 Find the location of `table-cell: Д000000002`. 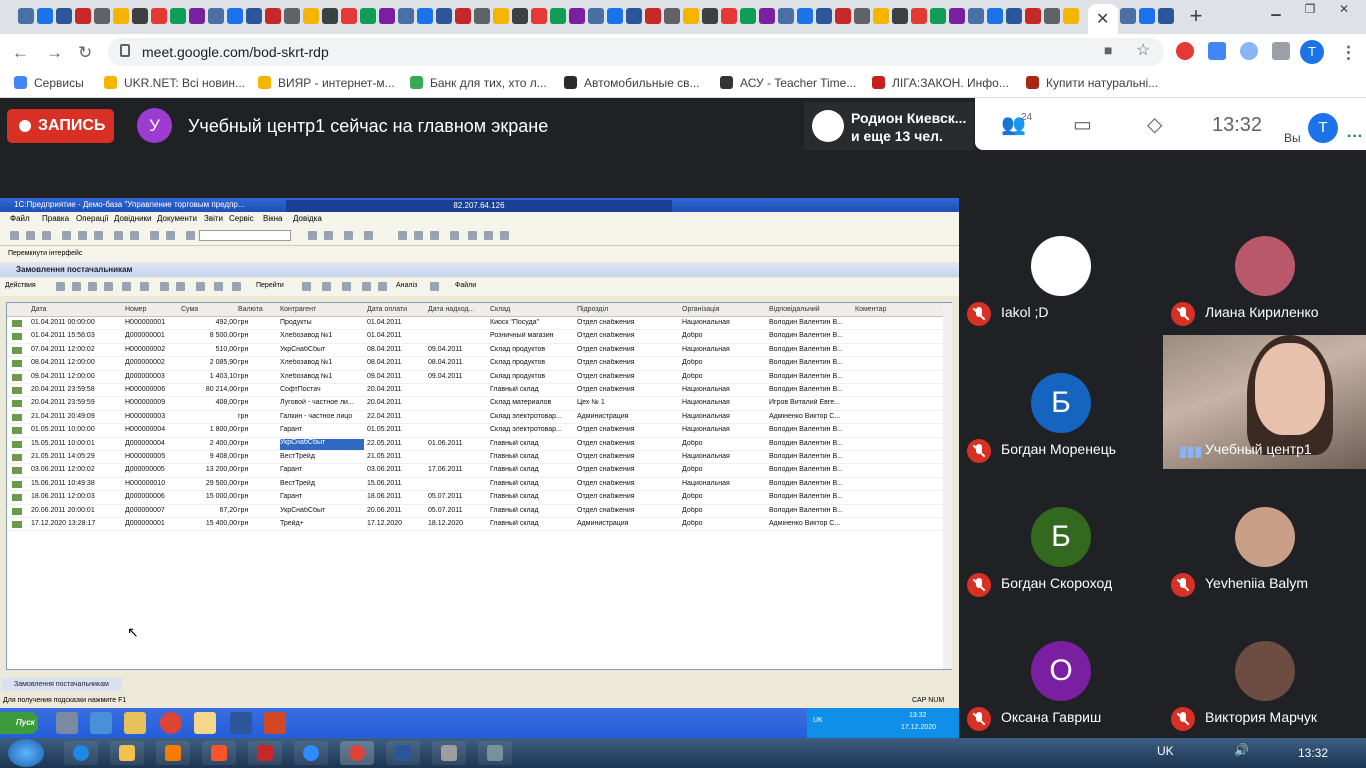

table-cell: Д000000002 is located at coordinates (151, 362).